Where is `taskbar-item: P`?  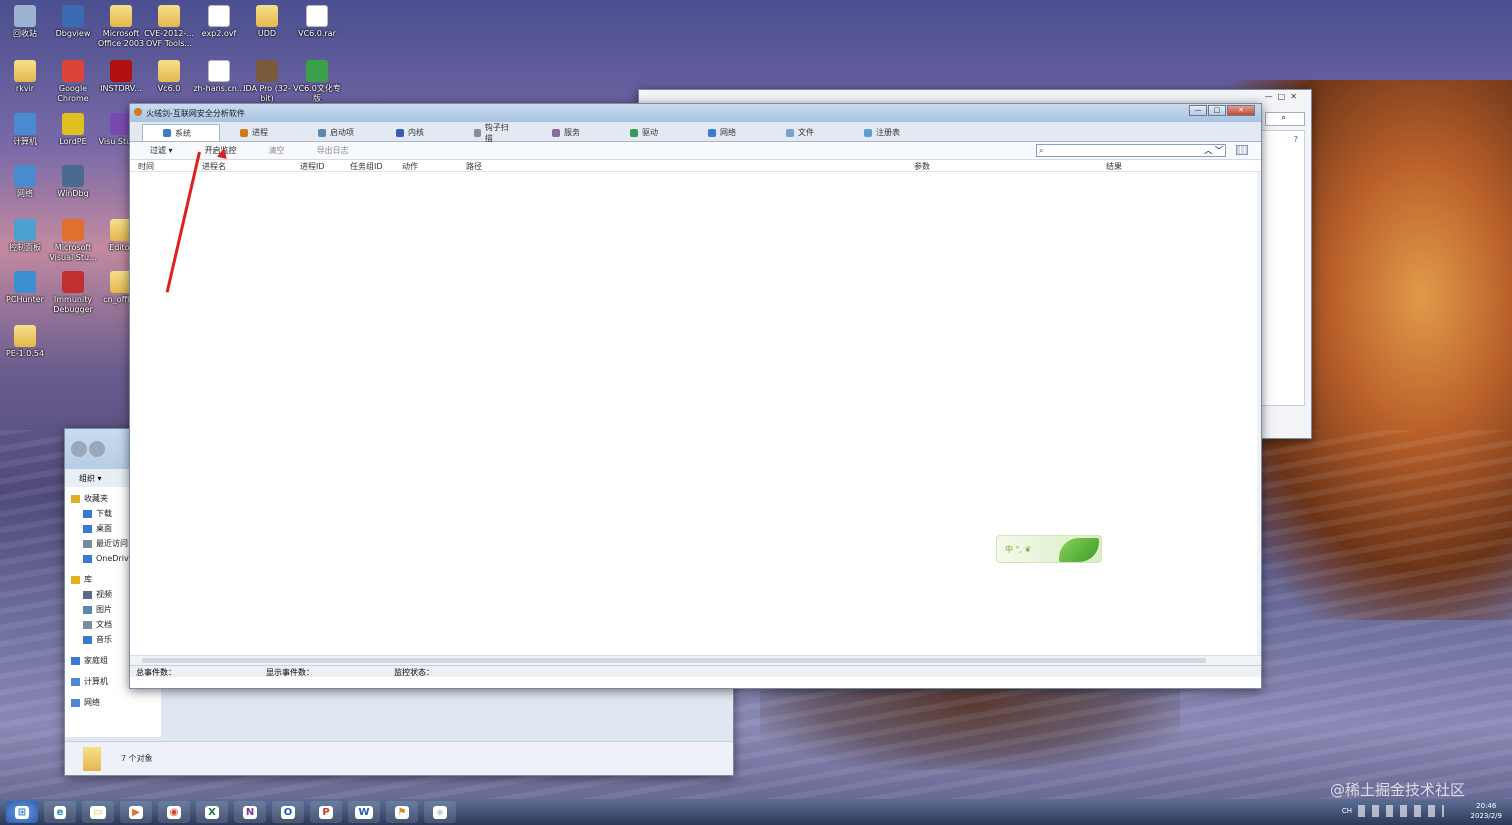 taskbar-item: P is located at coordinates (326, 812).